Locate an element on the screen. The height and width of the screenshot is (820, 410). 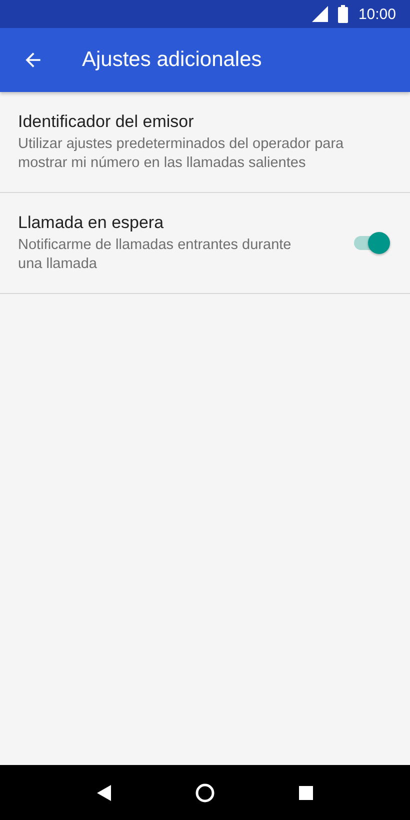
screen-title: Ajustes adicionales is located at coordinates (172, 60).